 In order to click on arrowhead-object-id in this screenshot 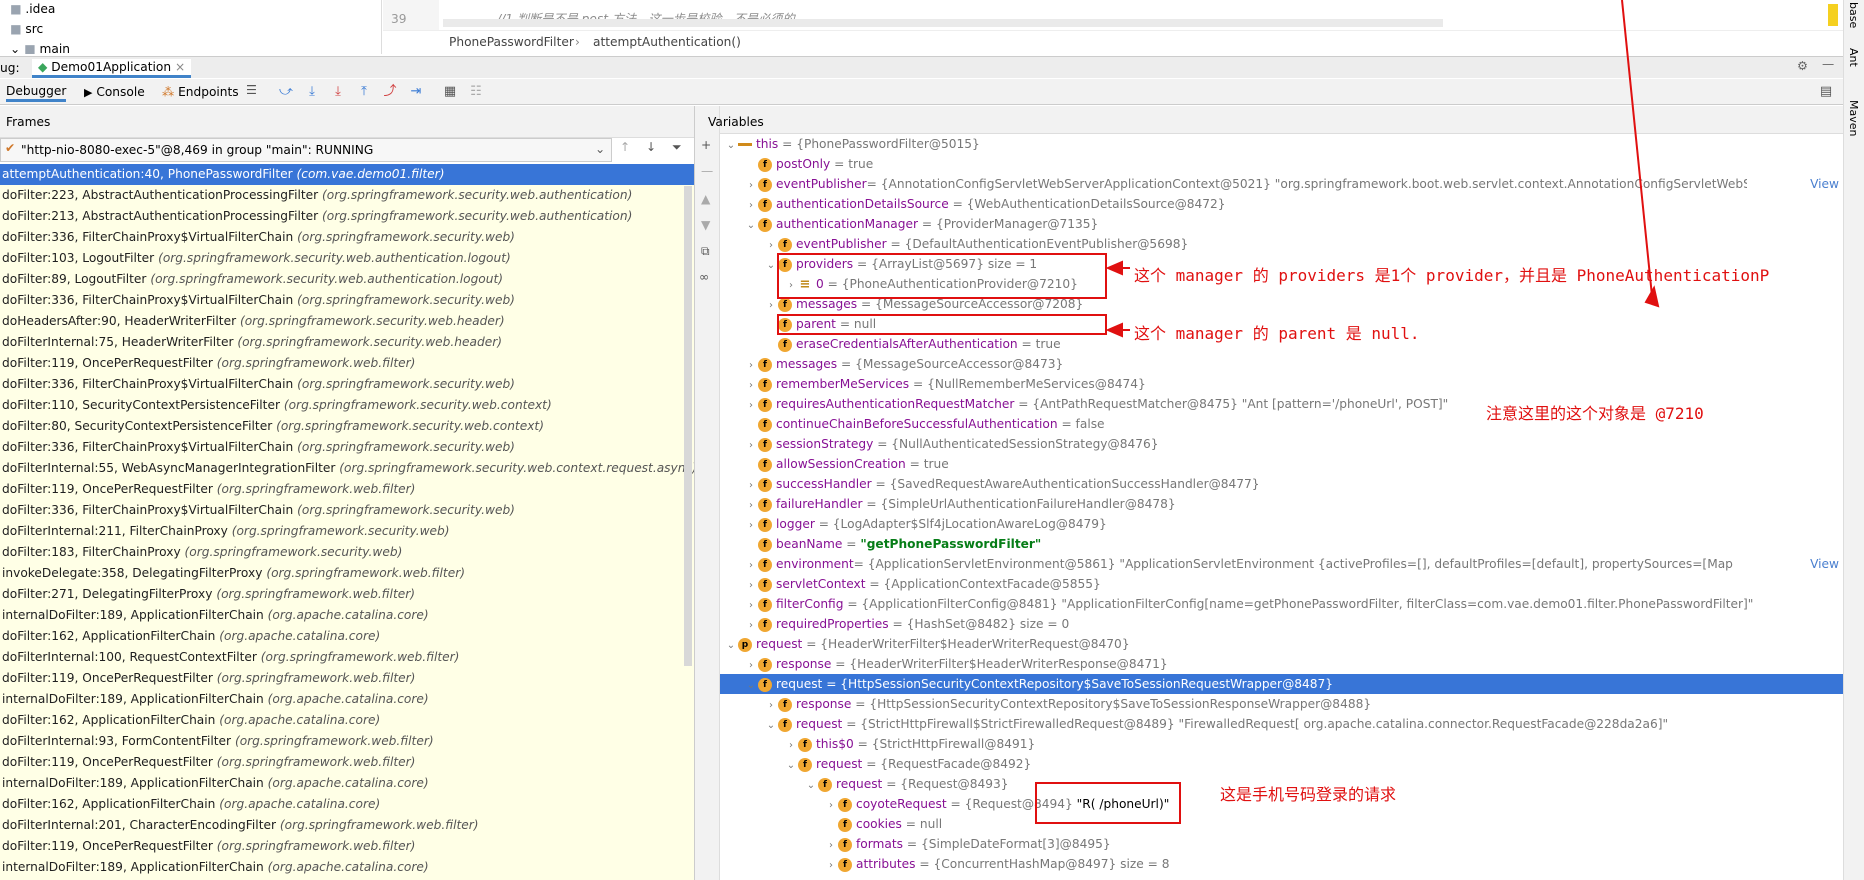, I will do `click(1652, 296)`.